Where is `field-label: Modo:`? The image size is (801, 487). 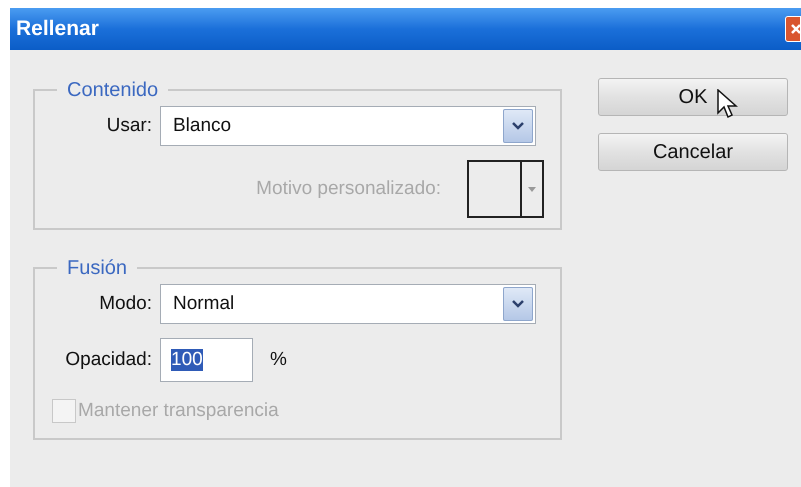
field-label: Modo: is located at coordinates (125, 304).